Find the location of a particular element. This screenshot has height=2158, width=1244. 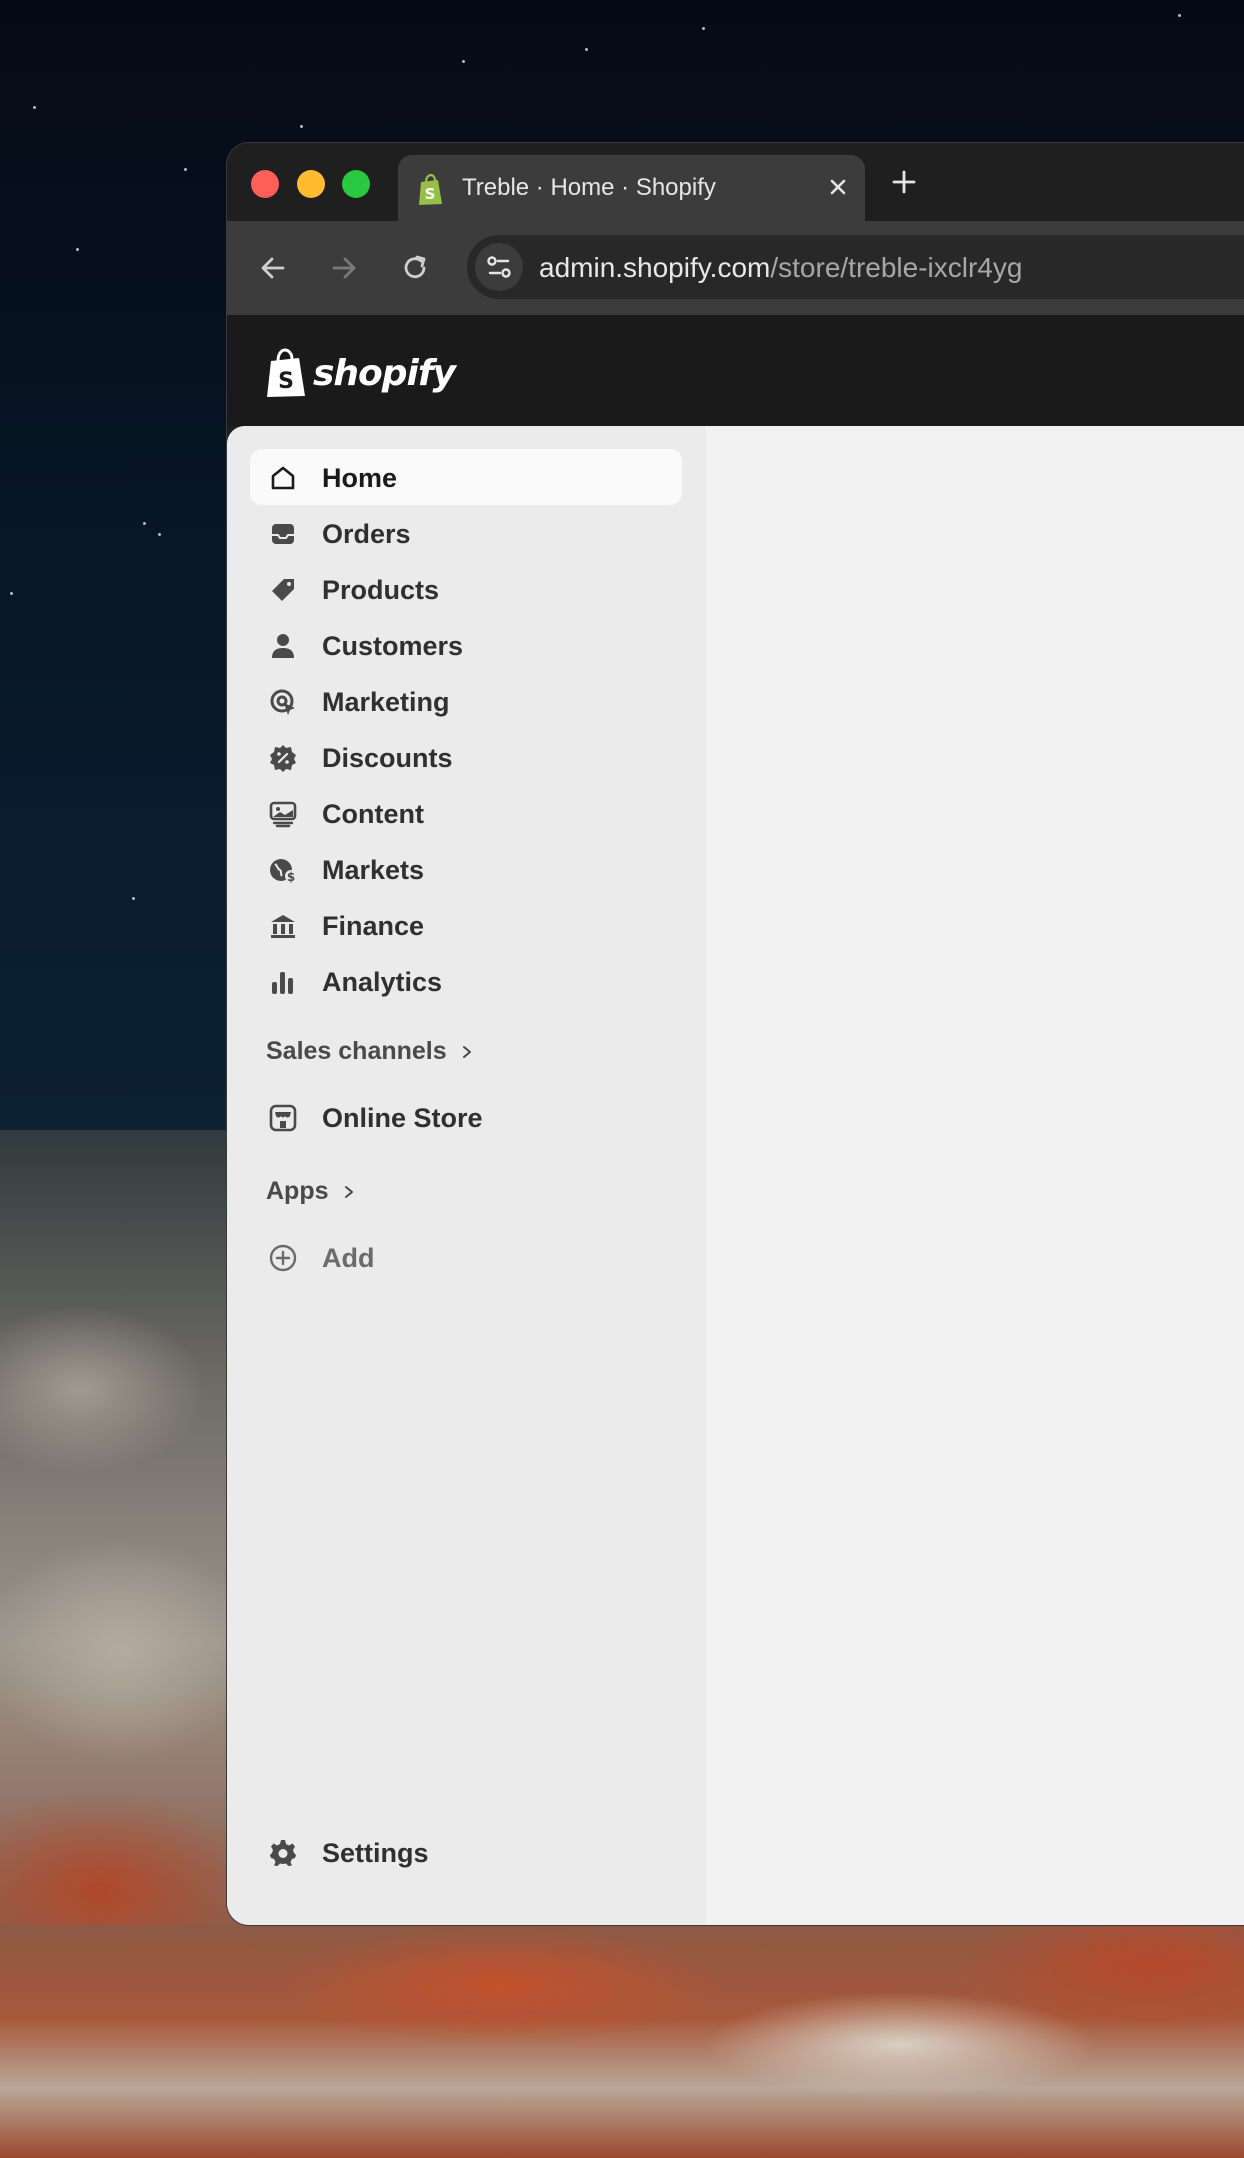

reload-icon is located at coordinates (415, 268).